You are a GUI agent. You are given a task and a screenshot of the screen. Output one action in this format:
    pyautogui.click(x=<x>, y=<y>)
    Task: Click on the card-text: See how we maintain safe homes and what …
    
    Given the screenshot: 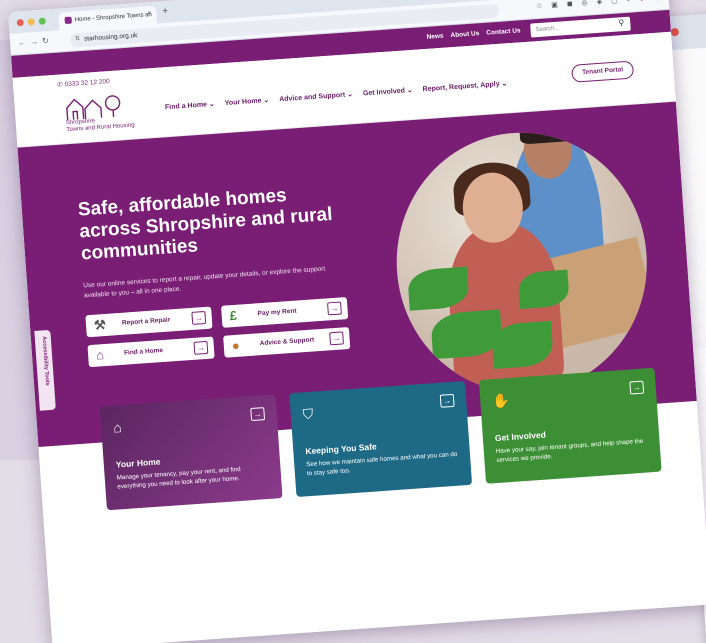 What is the action you would take?
    pyautogui.click(x=382, y=463)
    